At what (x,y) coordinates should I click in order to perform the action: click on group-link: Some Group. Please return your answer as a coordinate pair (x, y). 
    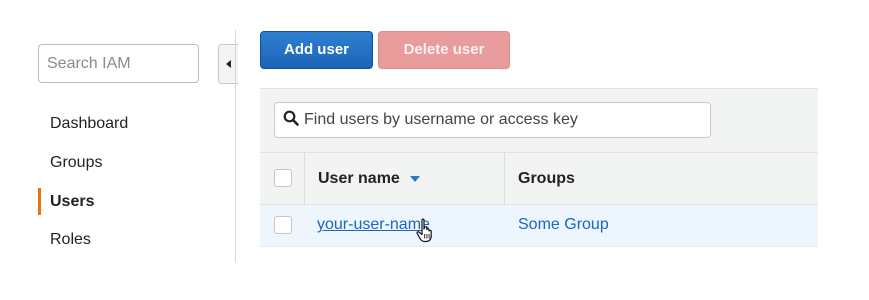
    Looking at the image, I should click on (563, 225).